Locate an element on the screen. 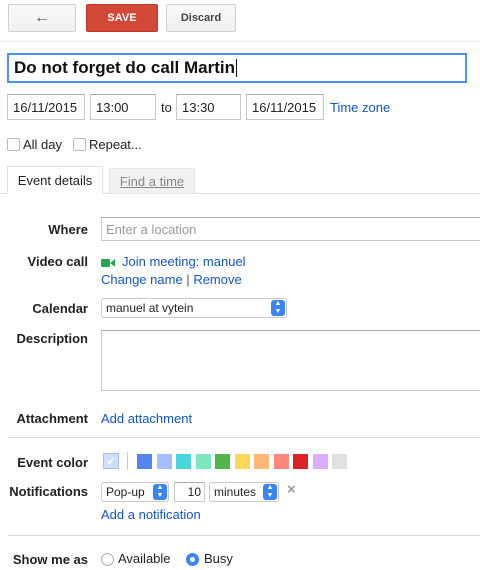 The height and width of the screenshot is (570, 480). radio-selected-dot is located at coordinates (192, 559).